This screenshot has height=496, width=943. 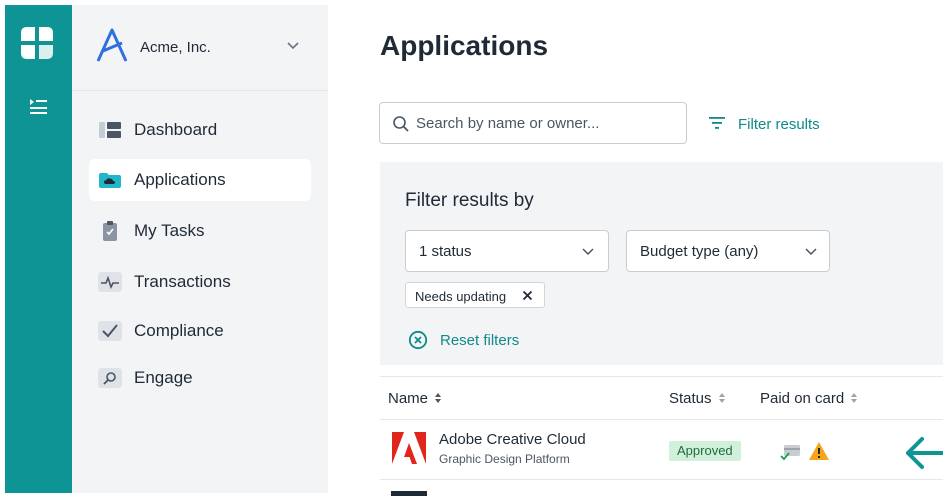 What do you see at coordinates (480, 340) in the screenshot?
I see `reset-filters-label: Reset filters` at bounding box center [480, 340].